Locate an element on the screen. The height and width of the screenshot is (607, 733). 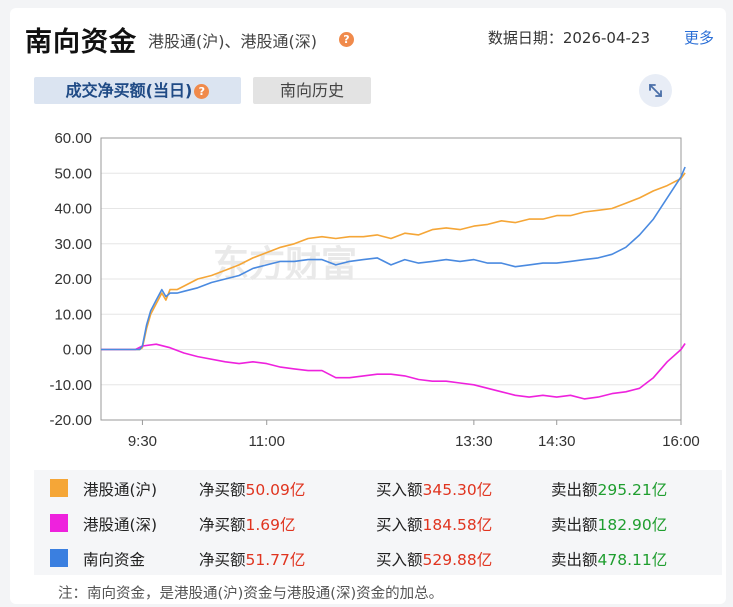
buy-value: 184.58亿 is located at coordinates (457, 525).